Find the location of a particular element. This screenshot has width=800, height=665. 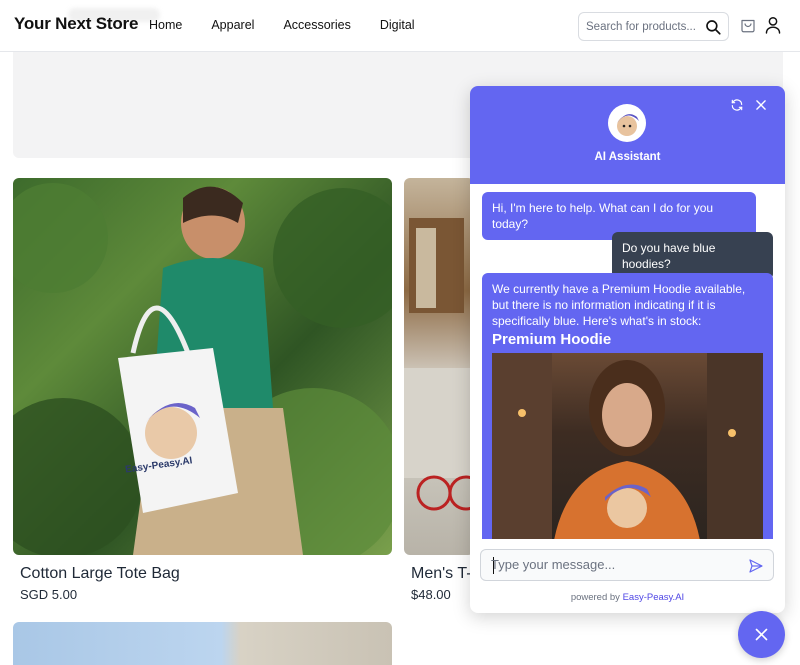

hoodie-photo is located at coordinates (627, 446).